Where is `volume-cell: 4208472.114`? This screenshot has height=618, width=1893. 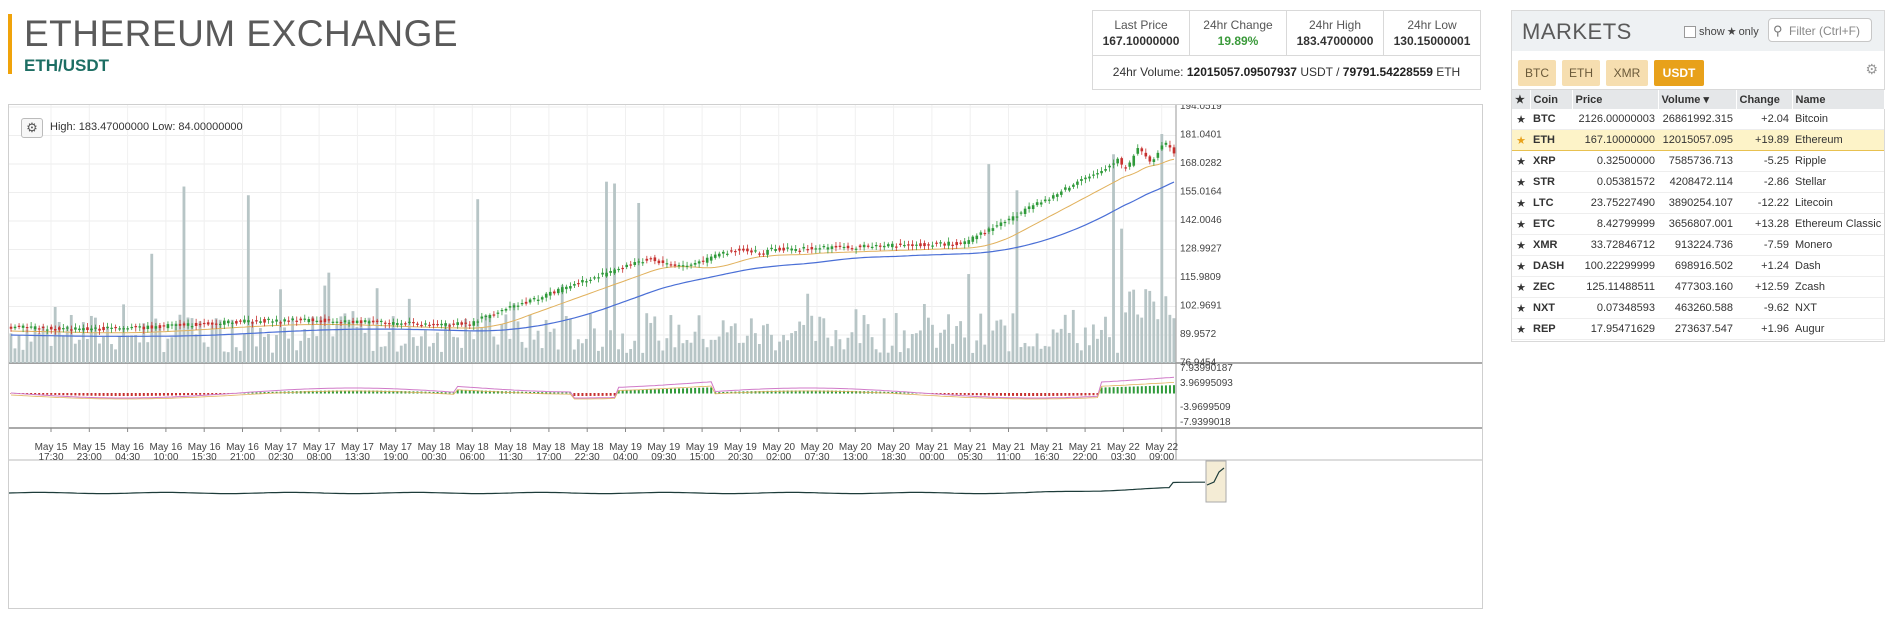 volume-cell: 4208472.114 is located at coordinates (1697, 182).